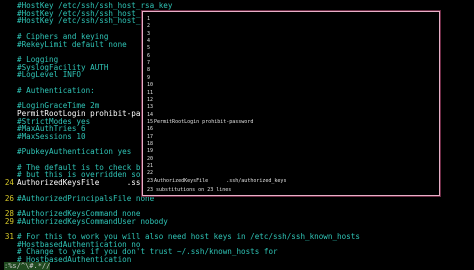 The height and width of the screenshot is (270, 474). I want to click on editor-line: 26 #AuthorizedPrincipalsFile none, so click(77, 198).